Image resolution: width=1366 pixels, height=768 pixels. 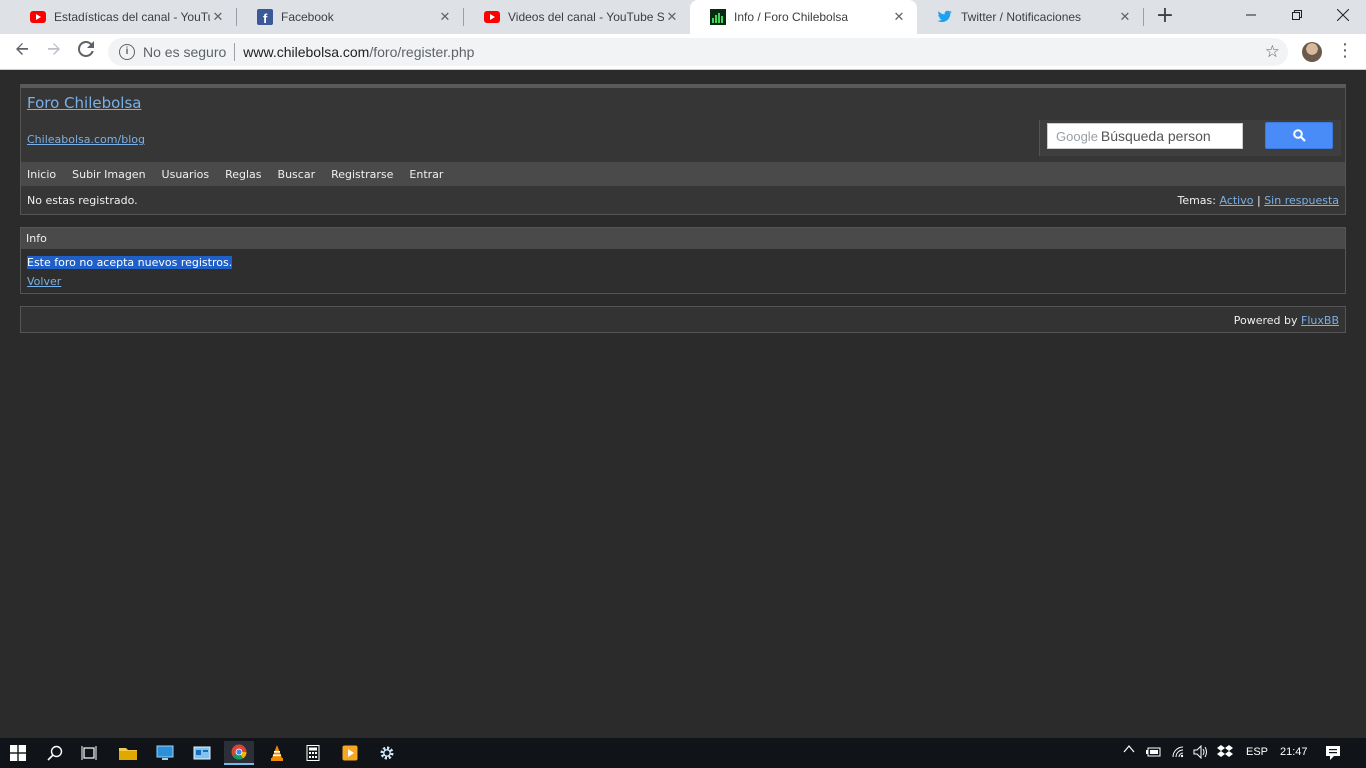 What do you see at coordinates (1257, 752) in the screenshot?
I see `language-indicator: ESP` at bounding box center [1257, 752].